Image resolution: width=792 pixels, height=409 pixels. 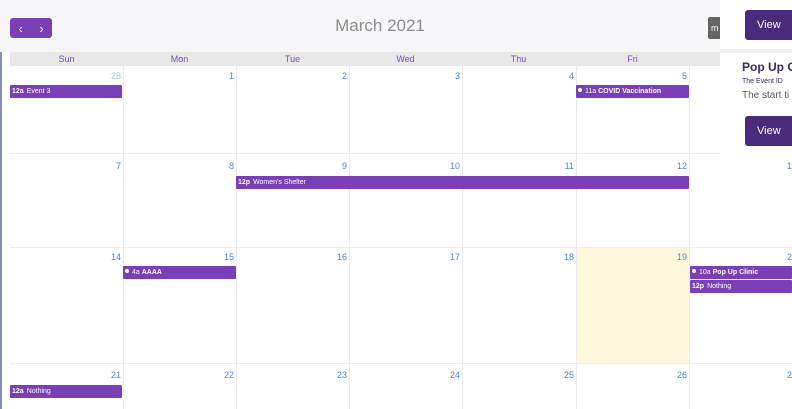 I want to click on day-number: 22, so click(x=224, y=375).